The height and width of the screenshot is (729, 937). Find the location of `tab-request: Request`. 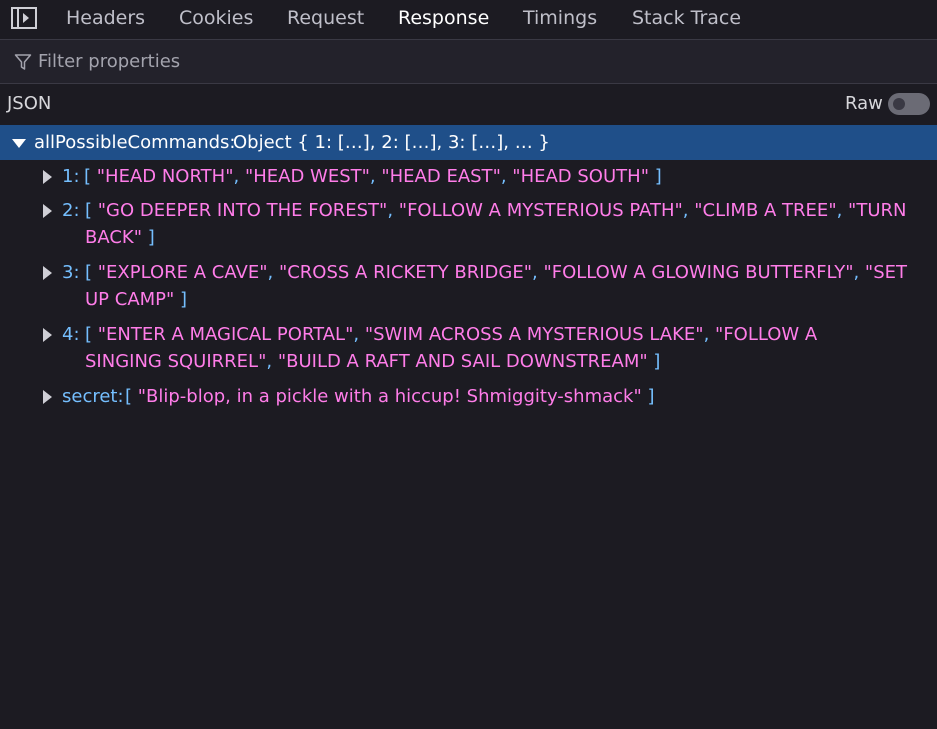

tab-request: Request is located at coordinates (325, 19).